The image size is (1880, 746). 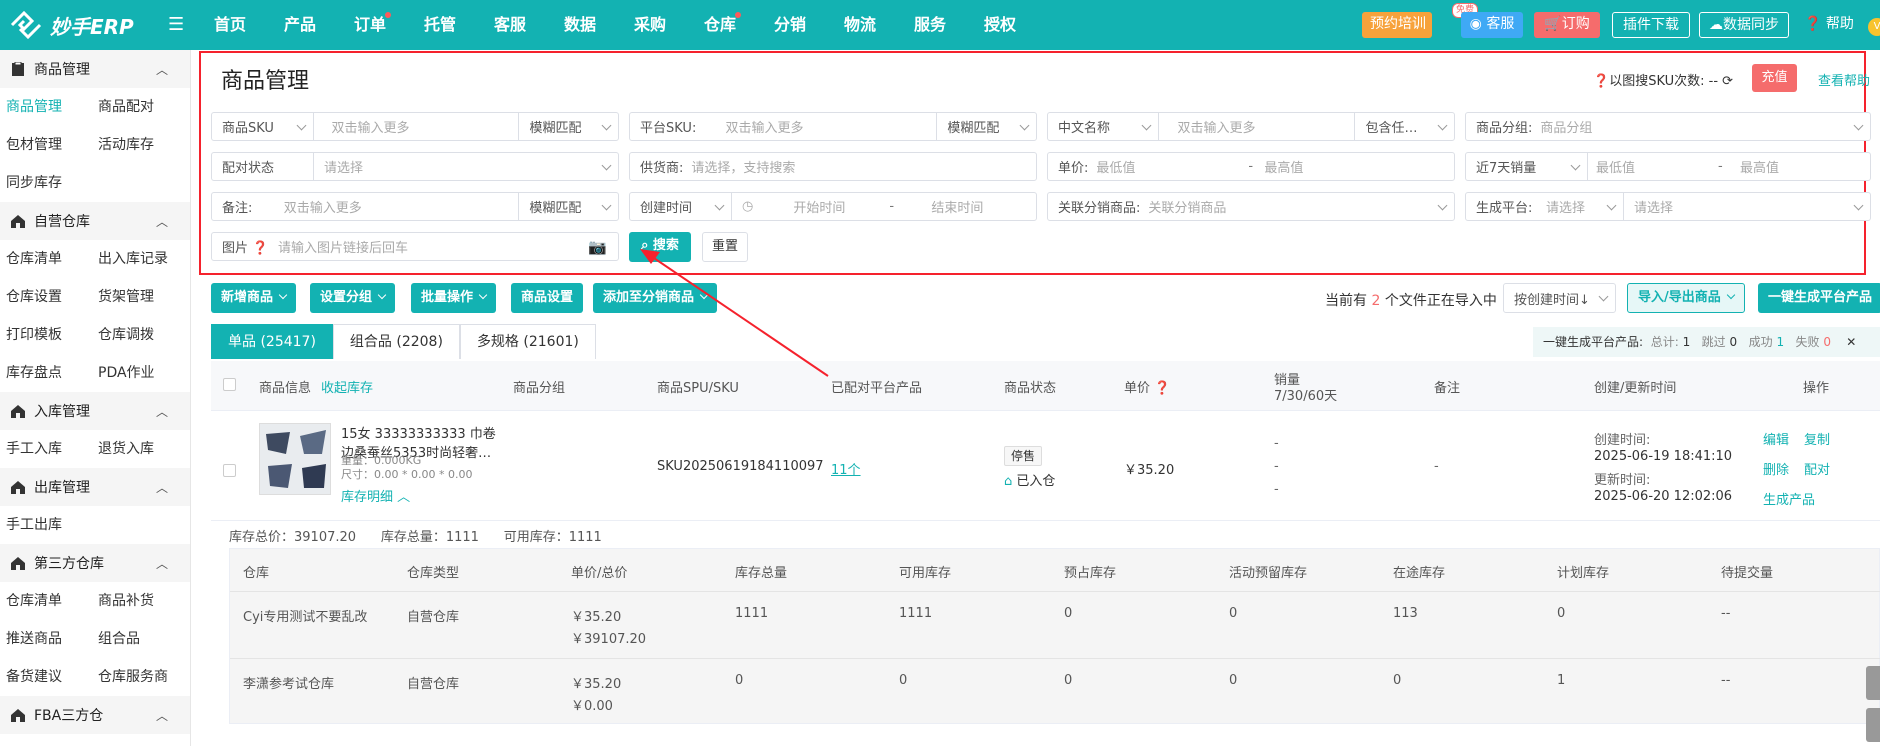 What do you see at coordinates (144, 601) in the screenshot?
I see `sidebar-item-replenish: 商品补货` at bounding box center [144, 601].